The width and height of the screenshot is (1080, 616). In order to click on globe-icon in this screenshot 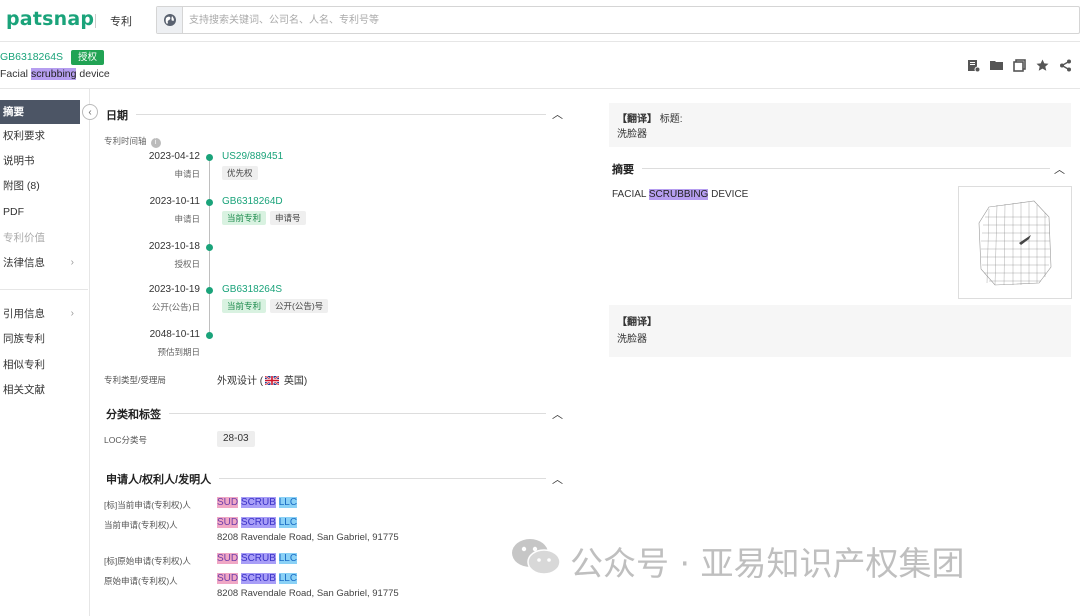, I will do `click(170, 20)`.